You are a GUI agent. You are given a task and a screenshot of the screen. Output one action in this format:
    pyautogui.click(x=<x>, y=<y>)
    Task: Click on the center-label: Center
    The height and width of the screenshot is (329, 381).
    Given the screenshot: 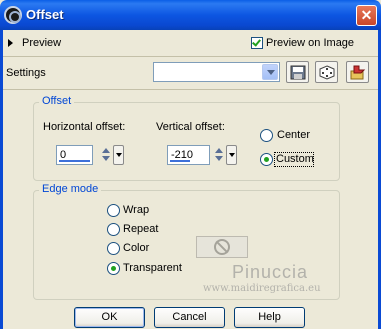 What is the action you would take?
    pyautogui.click(x=293, y=135)
    